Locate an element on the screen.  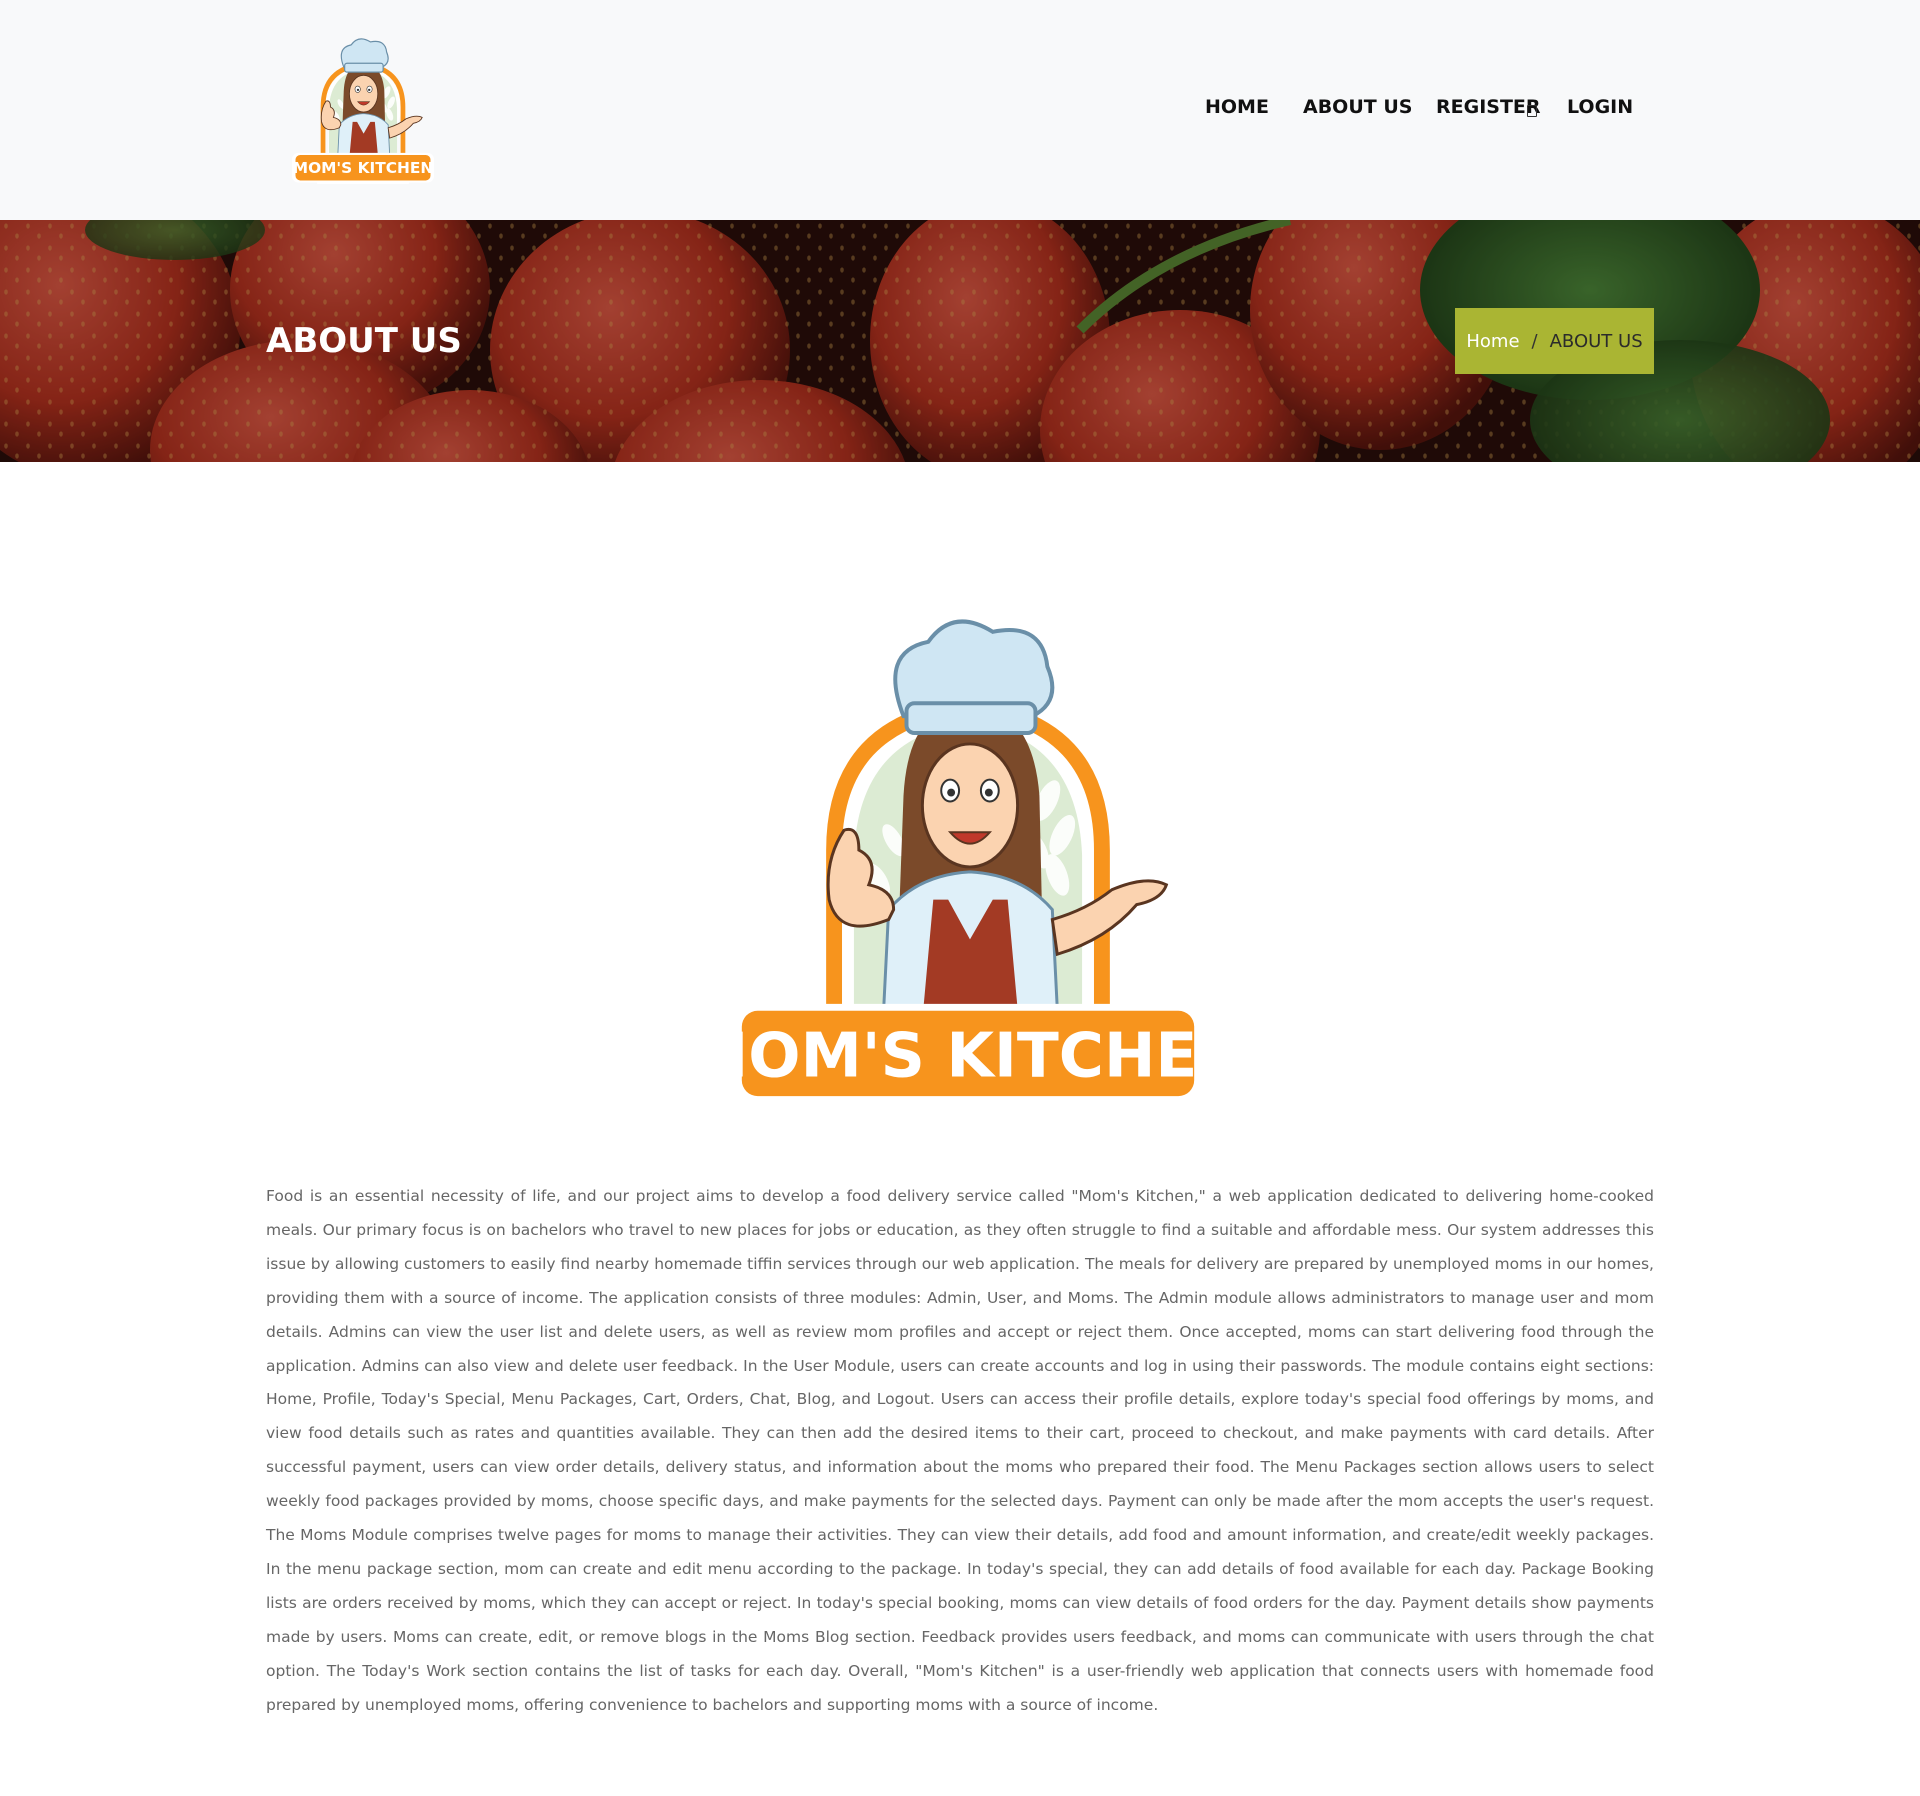
about-logo-image: MOM'S KITCHEN is located at coordinates (968, 860).